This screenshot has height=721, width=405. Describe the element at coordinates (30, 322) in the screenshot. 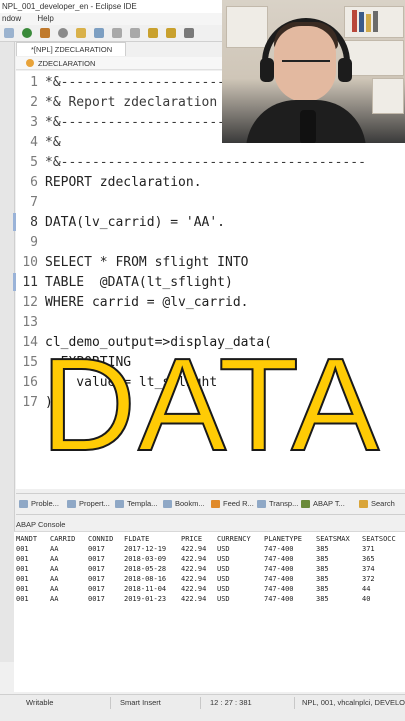

I see `code-line: 13` at that location.